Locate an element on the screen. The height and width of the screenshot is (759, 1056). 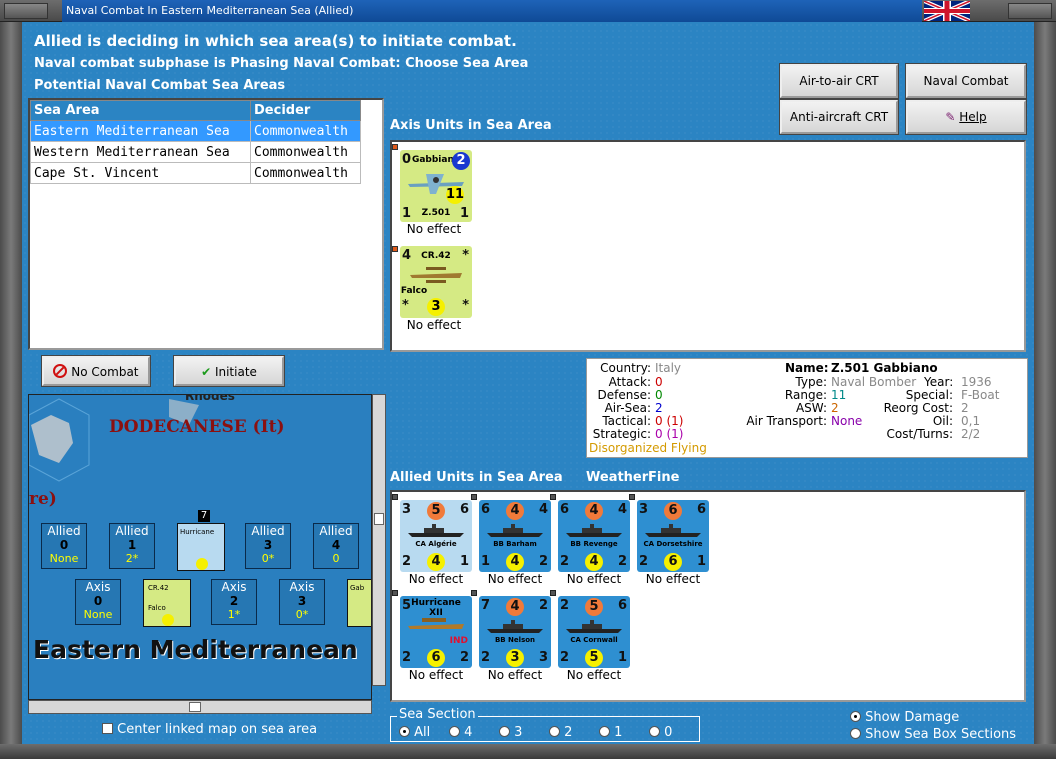
initiate-combat-button: ✔ Initiate Combat is located at coordinates (229, 381).